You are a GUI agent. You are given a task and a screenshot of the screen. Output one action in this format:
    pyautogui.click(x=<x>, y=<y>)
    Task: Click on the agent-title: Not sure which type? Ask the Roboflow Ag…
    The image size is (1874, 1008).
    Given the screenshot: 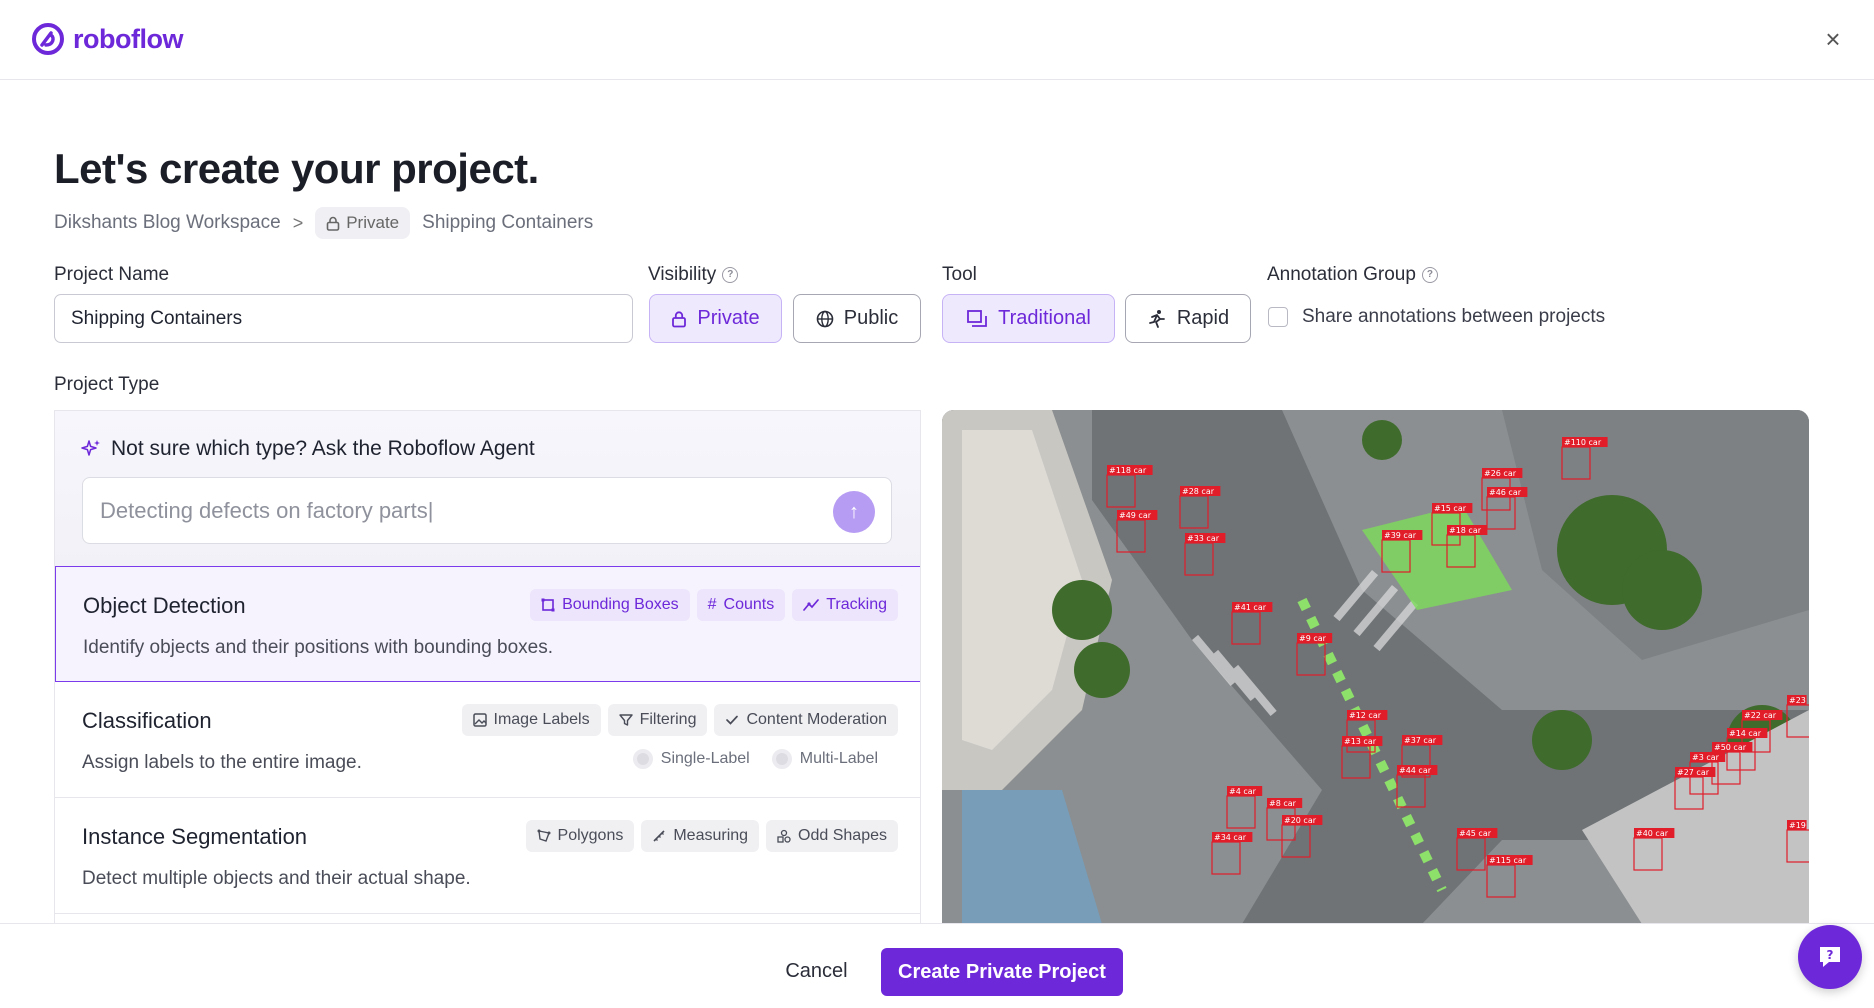 What is the action you would take?
    pyautogui.click(x=308, y=449)
    